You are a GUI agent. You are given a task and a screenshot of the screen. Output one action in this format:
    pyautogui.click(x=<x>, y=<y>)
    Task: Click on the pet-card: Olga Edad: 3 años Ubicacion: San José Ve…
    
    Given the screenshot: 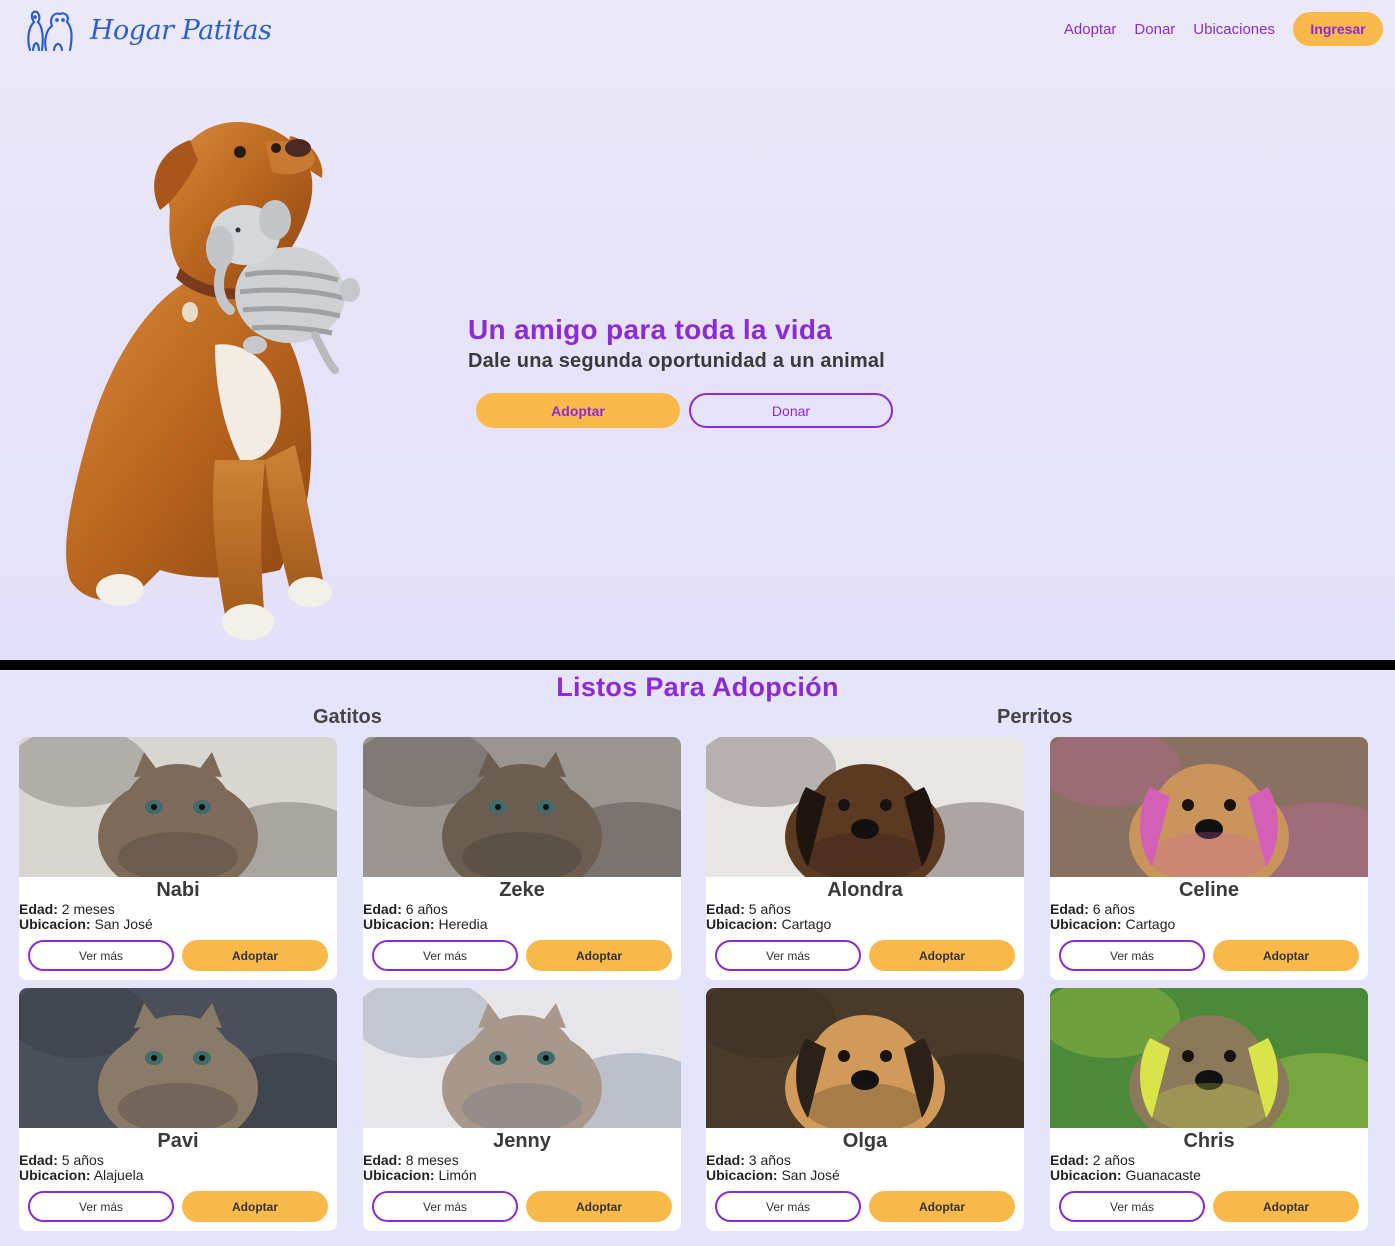 What is the action you would take?
    pyautogui.click(x=865, y=1109)
    